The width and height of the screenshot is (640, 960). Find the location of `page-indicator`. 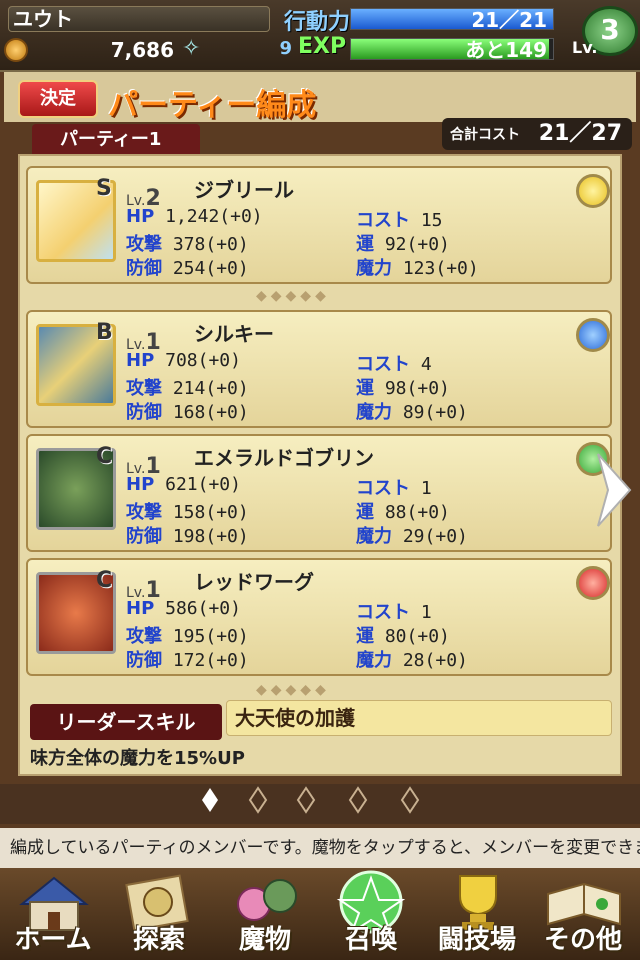

page-indicator is located at coordinates (320, 804).